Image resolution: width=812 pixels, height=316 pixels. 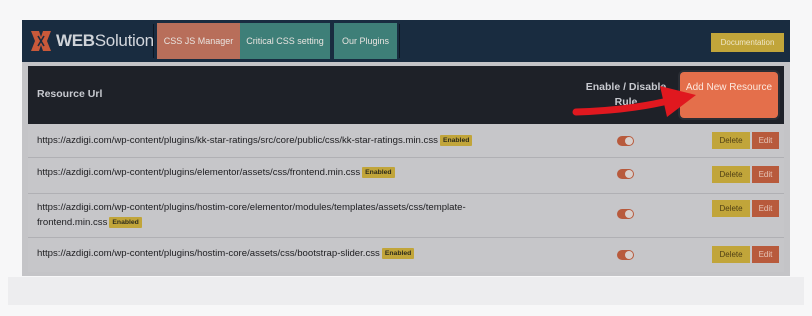 I want to click on tab-our-plugins: Our Plugins, so click(x=365, y=41).